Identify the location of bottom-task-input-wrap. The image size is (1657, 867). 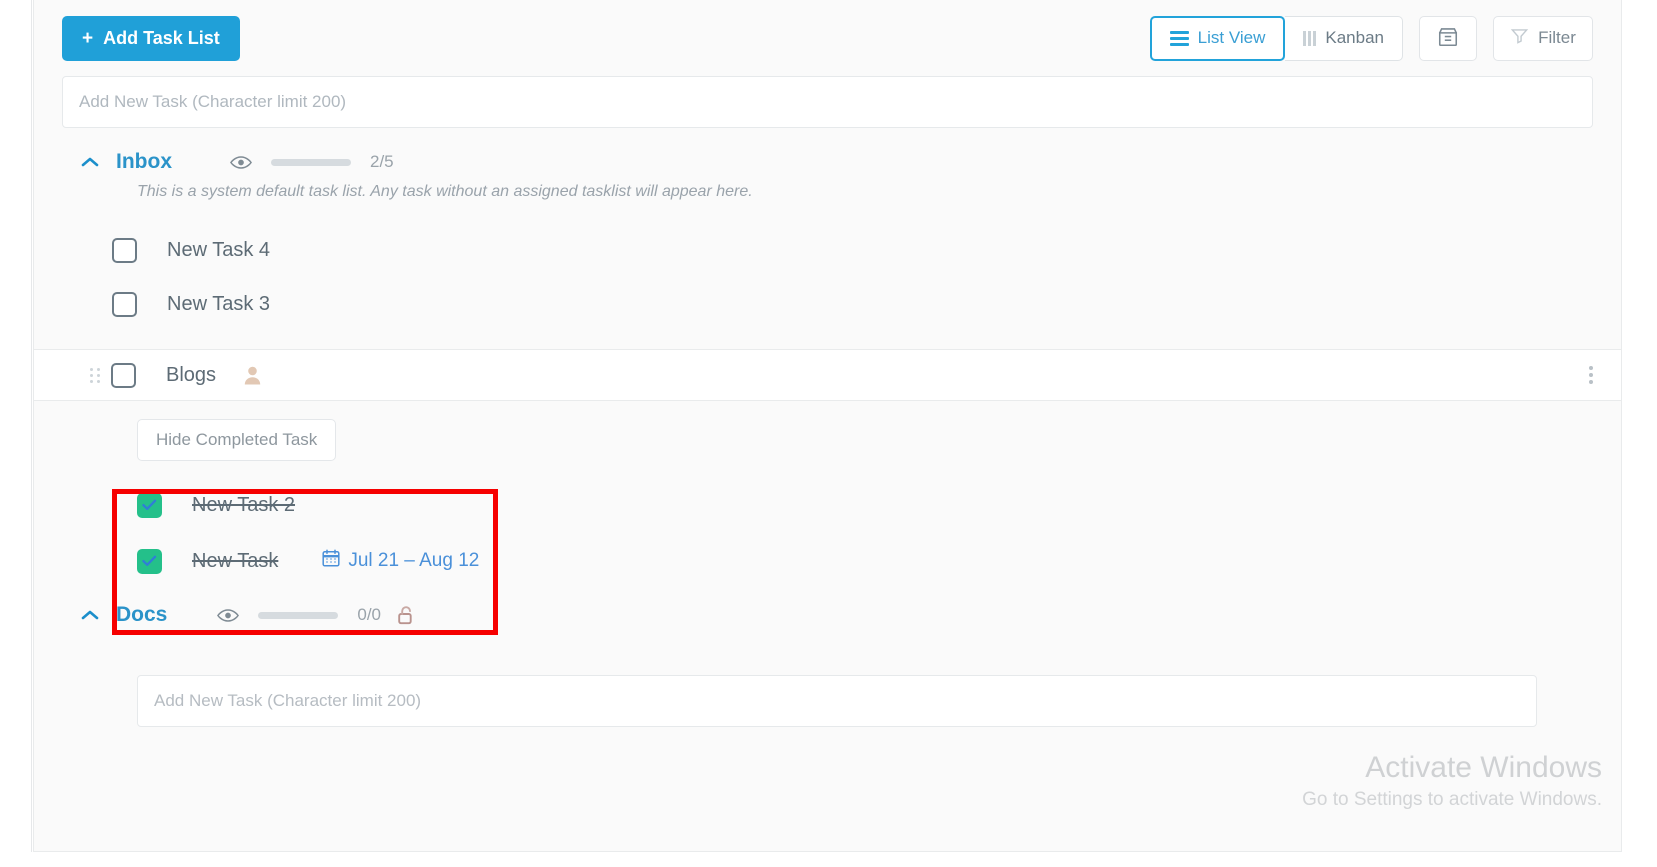
(827, 677).